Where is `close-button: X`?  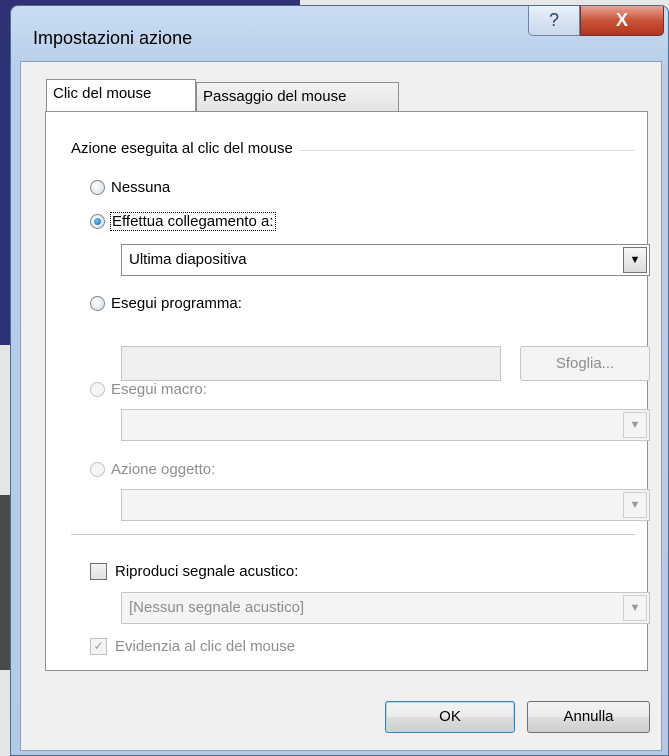
close-button: X is located at coordinates (622, 21).